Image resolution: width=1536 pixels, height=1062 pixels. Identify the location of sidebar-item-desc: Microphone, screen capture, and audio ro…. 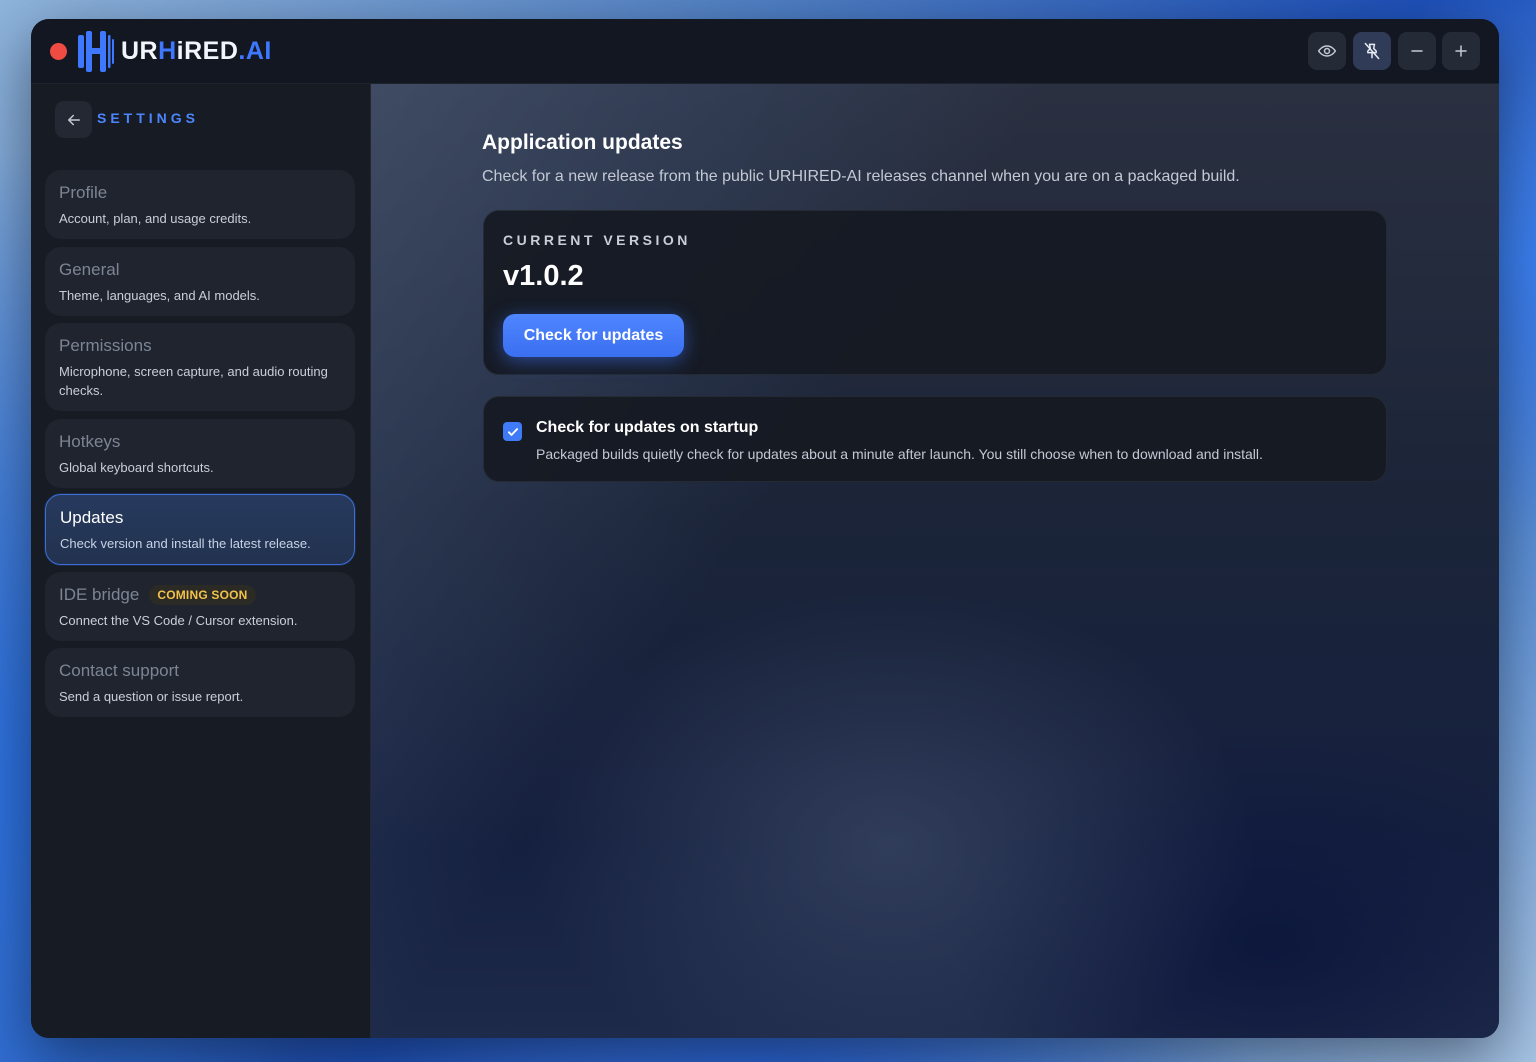
(193, 381).